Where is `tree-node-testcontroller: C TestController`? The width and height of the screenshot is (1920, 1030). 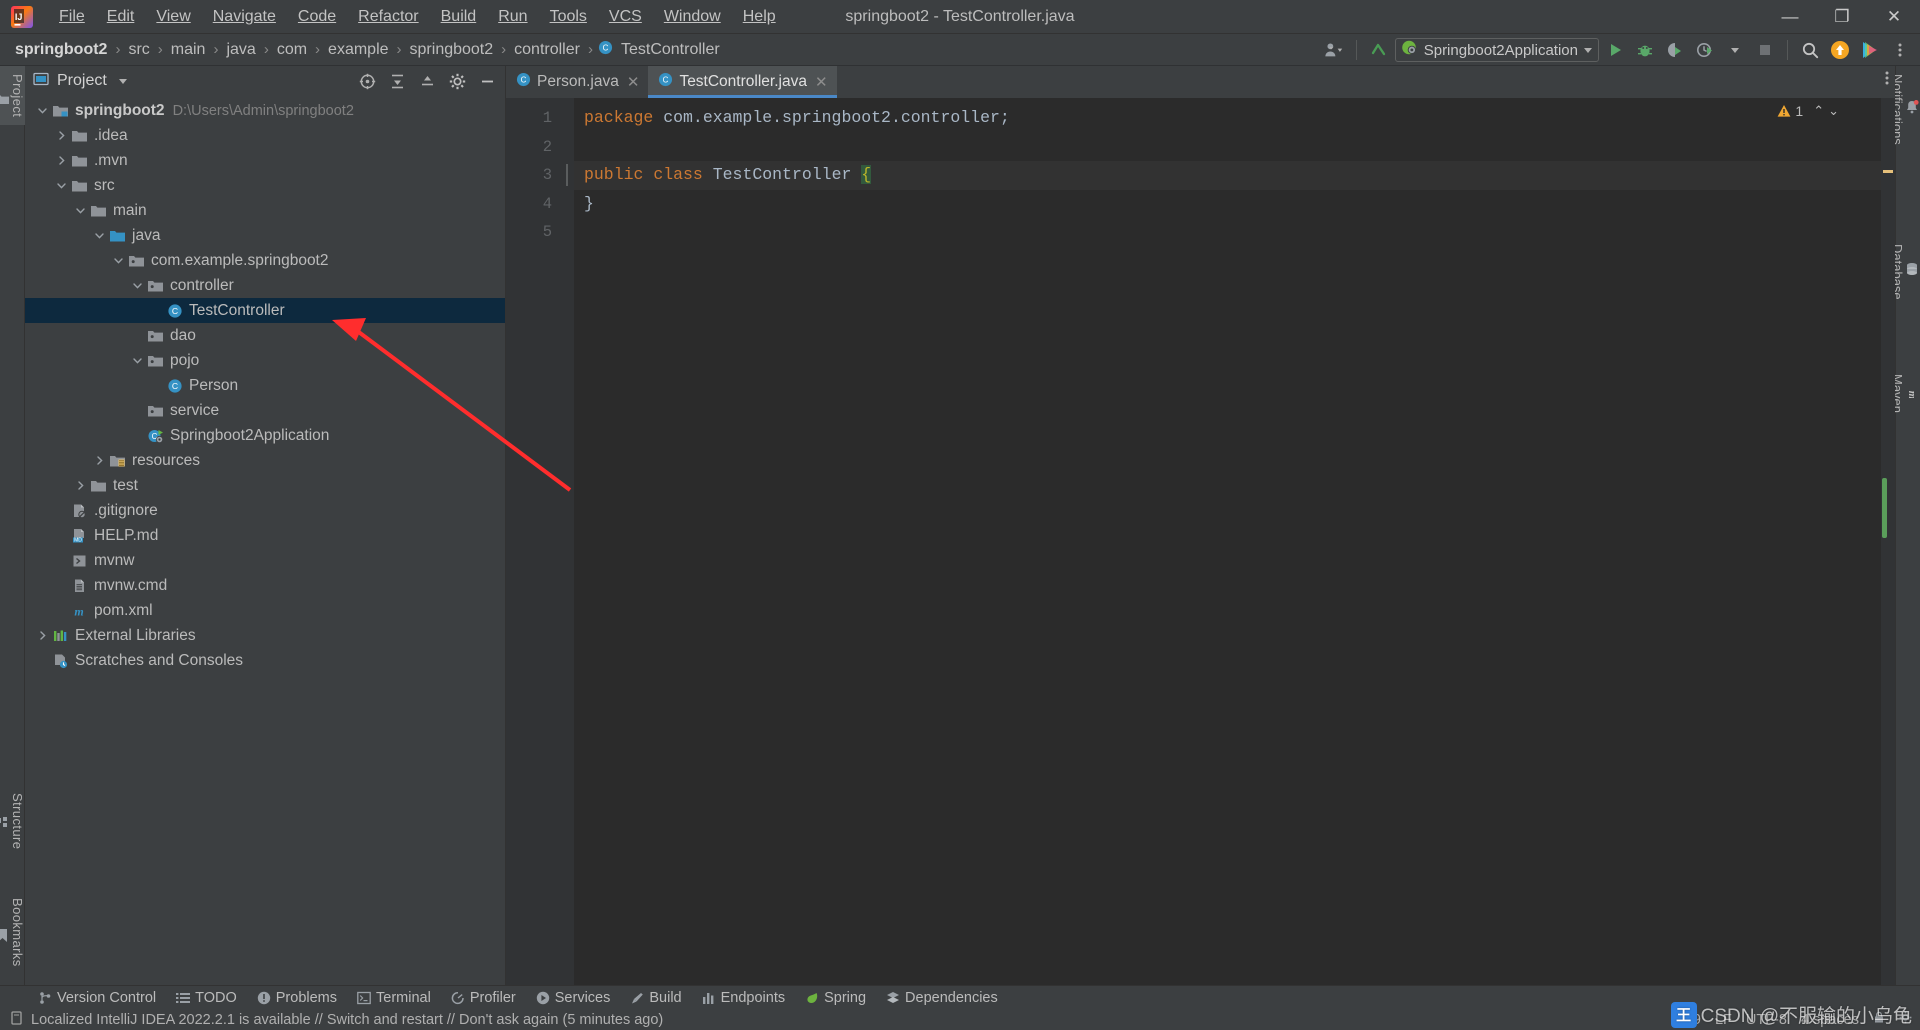 tree-node-testcontroller: C TestController is located at coordinates (265, 310).